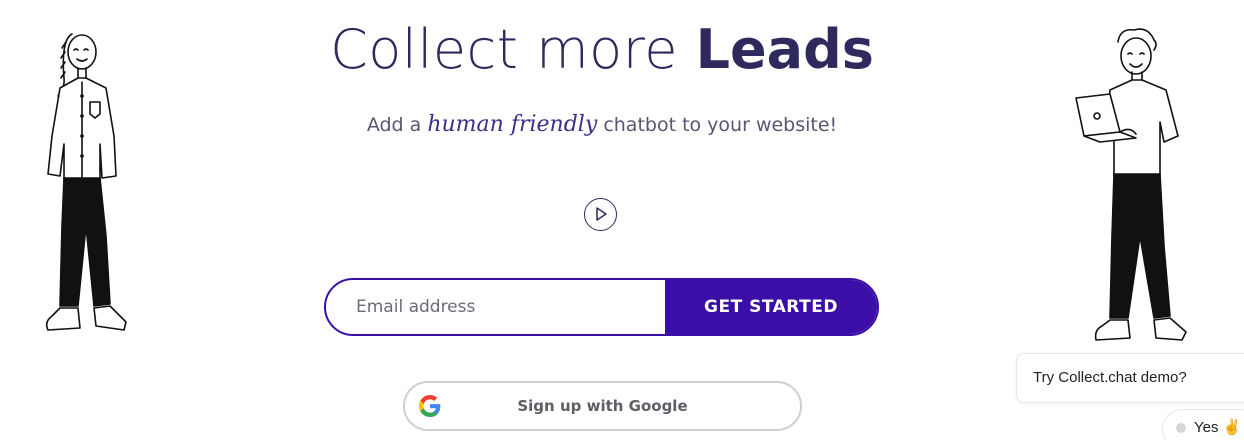 The image size is (1244, 440). What do you see at coordinates (394, 125) in the screenshot?
I see `subtitle-prefix: Add a` at bounding box center [394, 125].